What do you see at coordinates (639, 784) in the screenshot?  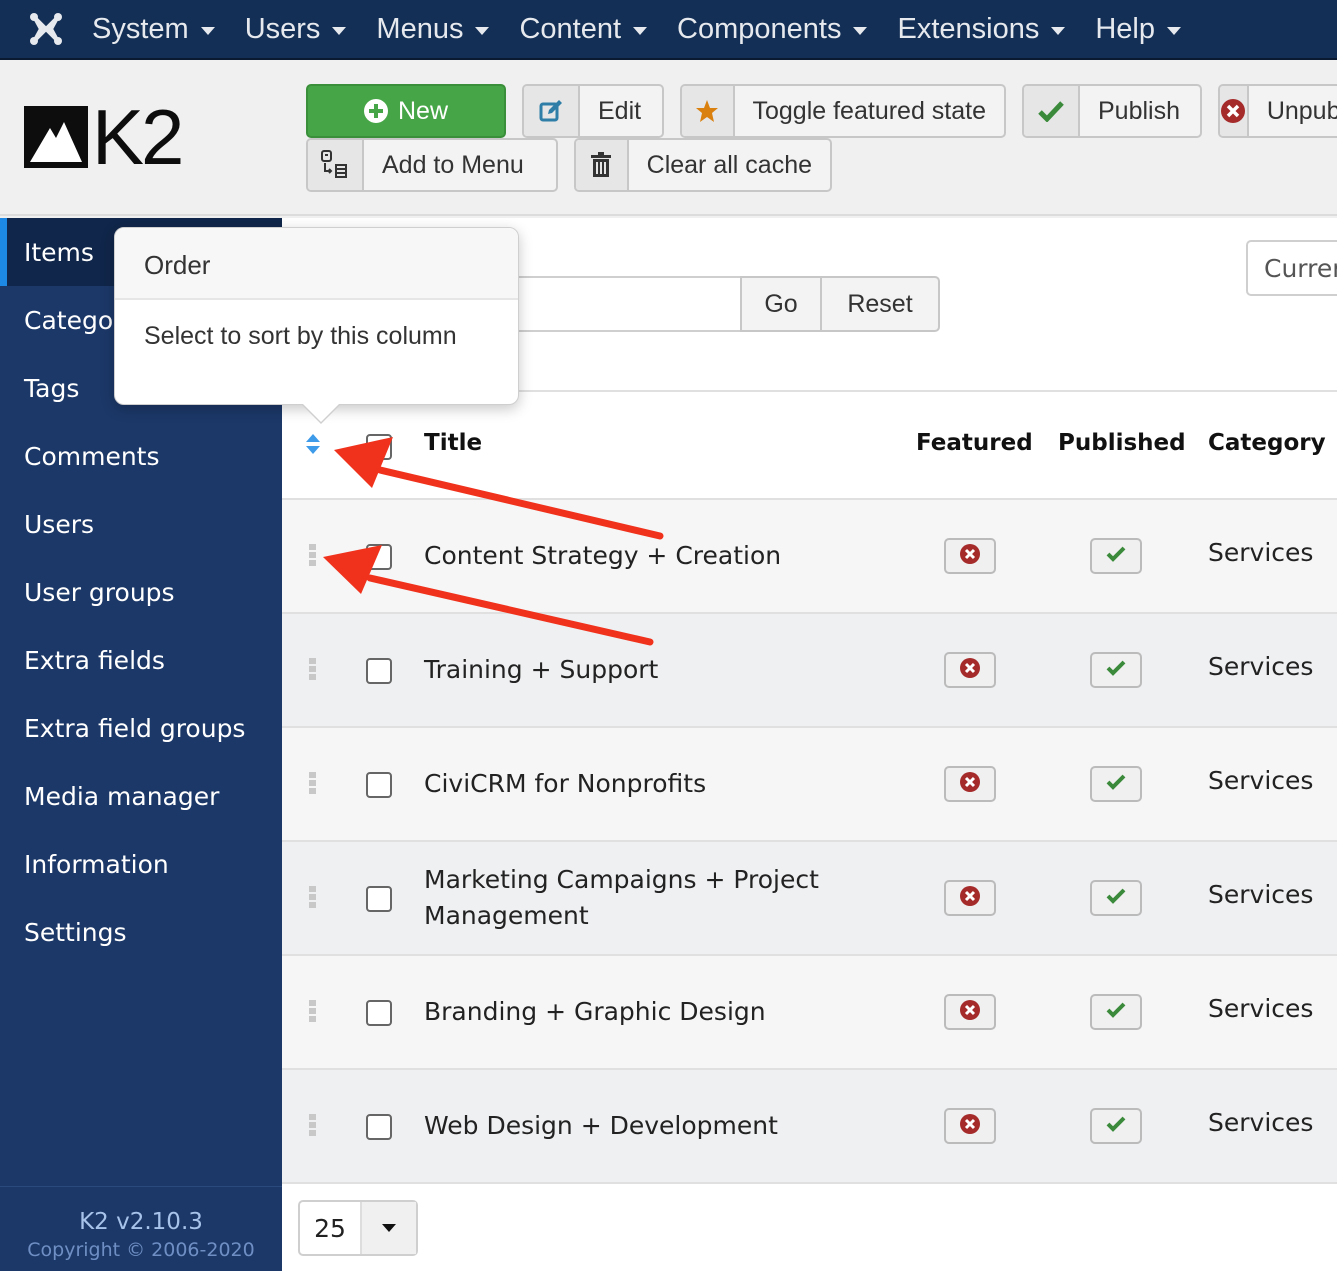 I see `item-title-link: CiviCRM for Nonprofits` at bounding box center [639, 784].